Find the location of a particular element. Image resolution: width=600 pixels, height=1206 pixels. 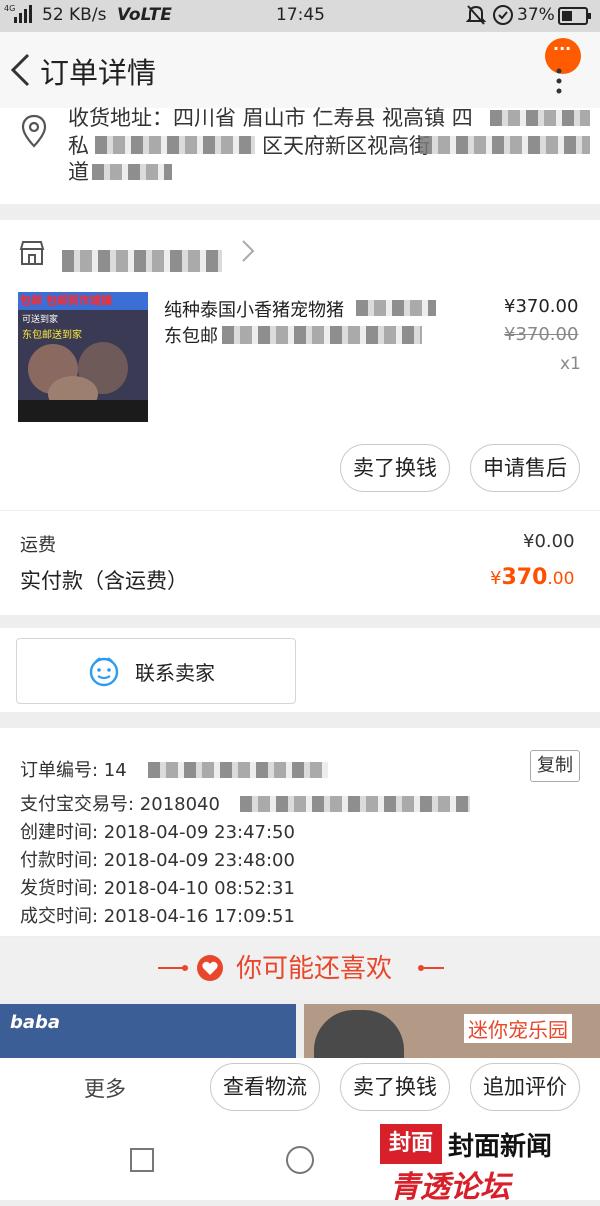

address-card: 收货地址：四川省 眉山市 仁寿县 视高镇 四 私 区天府新区视高街 道 is located at coordinates (300, 155).